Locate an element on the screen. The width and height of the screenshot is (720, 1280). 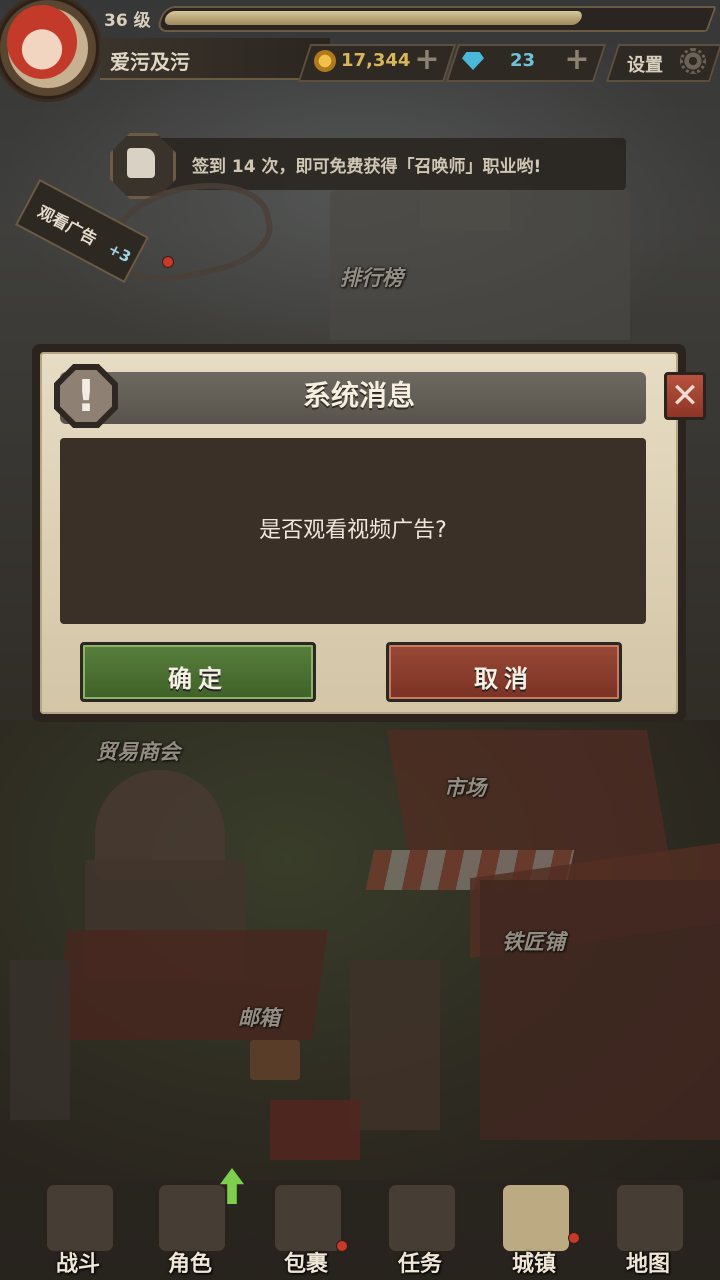
nav-town: 城镇 is located at coordinates (534, 1225).